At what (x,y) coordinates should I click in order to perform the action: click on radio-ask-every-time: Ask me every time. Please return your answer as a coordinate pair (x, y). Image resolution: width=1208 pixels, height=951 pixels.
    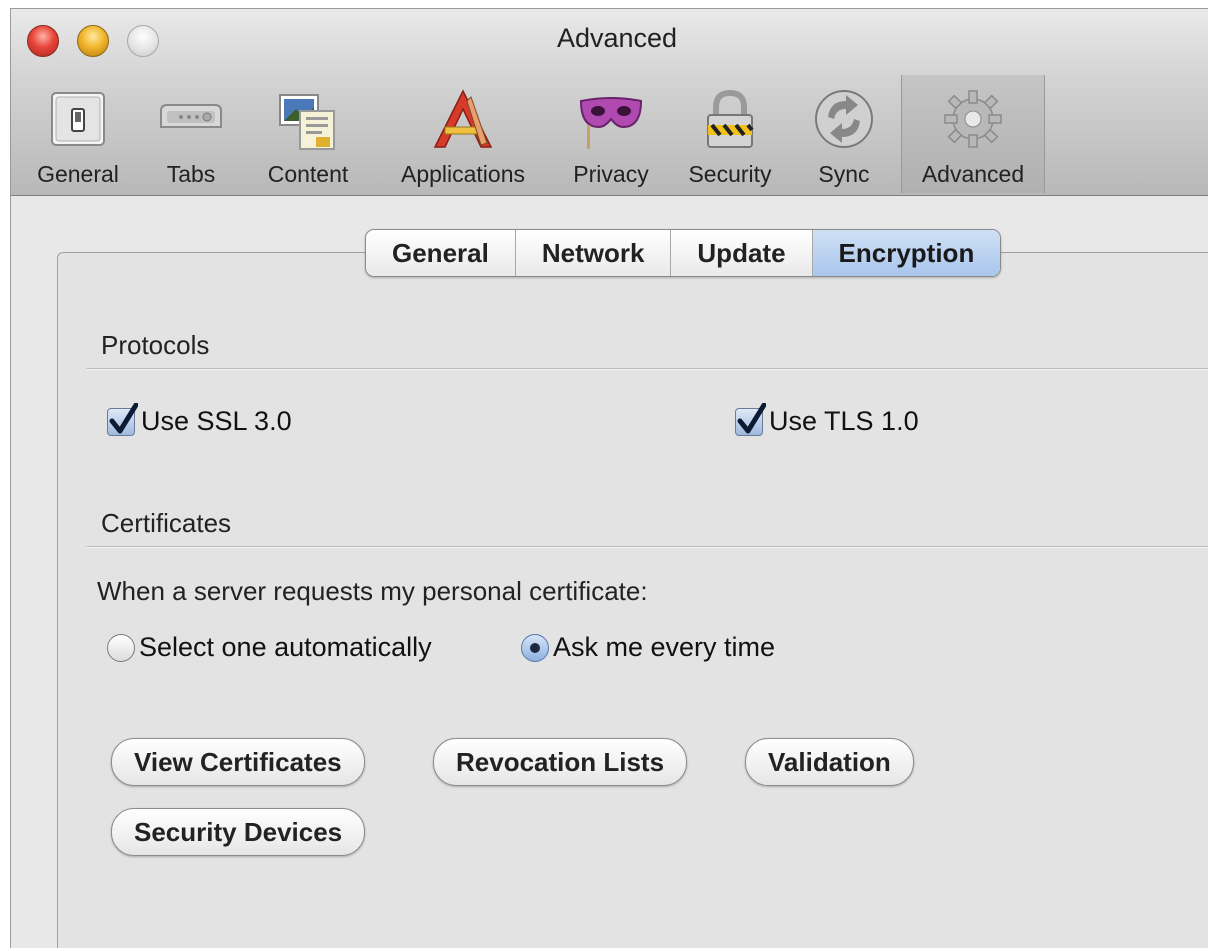
    Looking at the image, I should click on (648, 647).